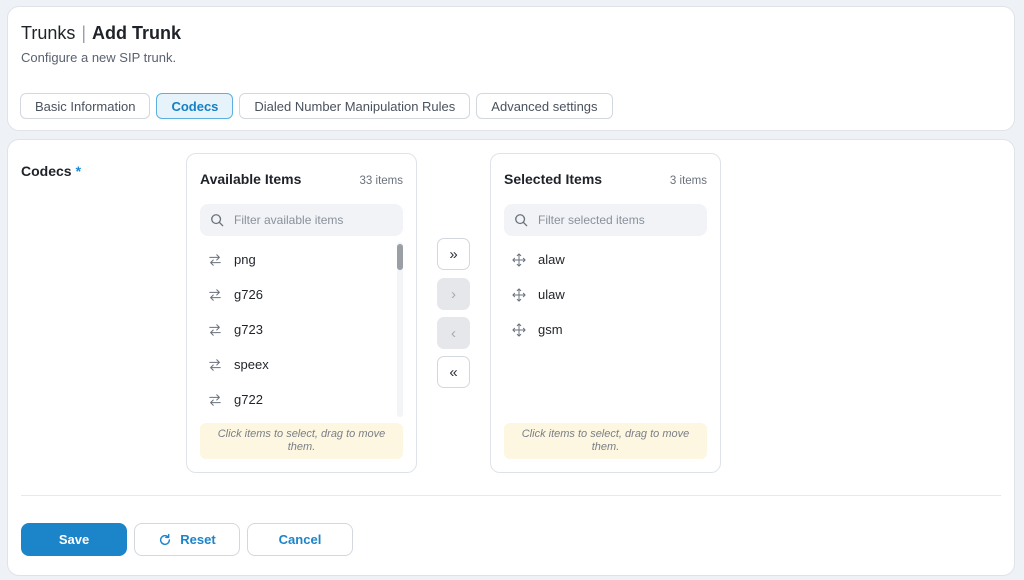 The width and height of the screenshot is (1024, 580). Describe the element at coordinates (453, 333) in the screenshot. I see `move-left-button: ‹` at that location.